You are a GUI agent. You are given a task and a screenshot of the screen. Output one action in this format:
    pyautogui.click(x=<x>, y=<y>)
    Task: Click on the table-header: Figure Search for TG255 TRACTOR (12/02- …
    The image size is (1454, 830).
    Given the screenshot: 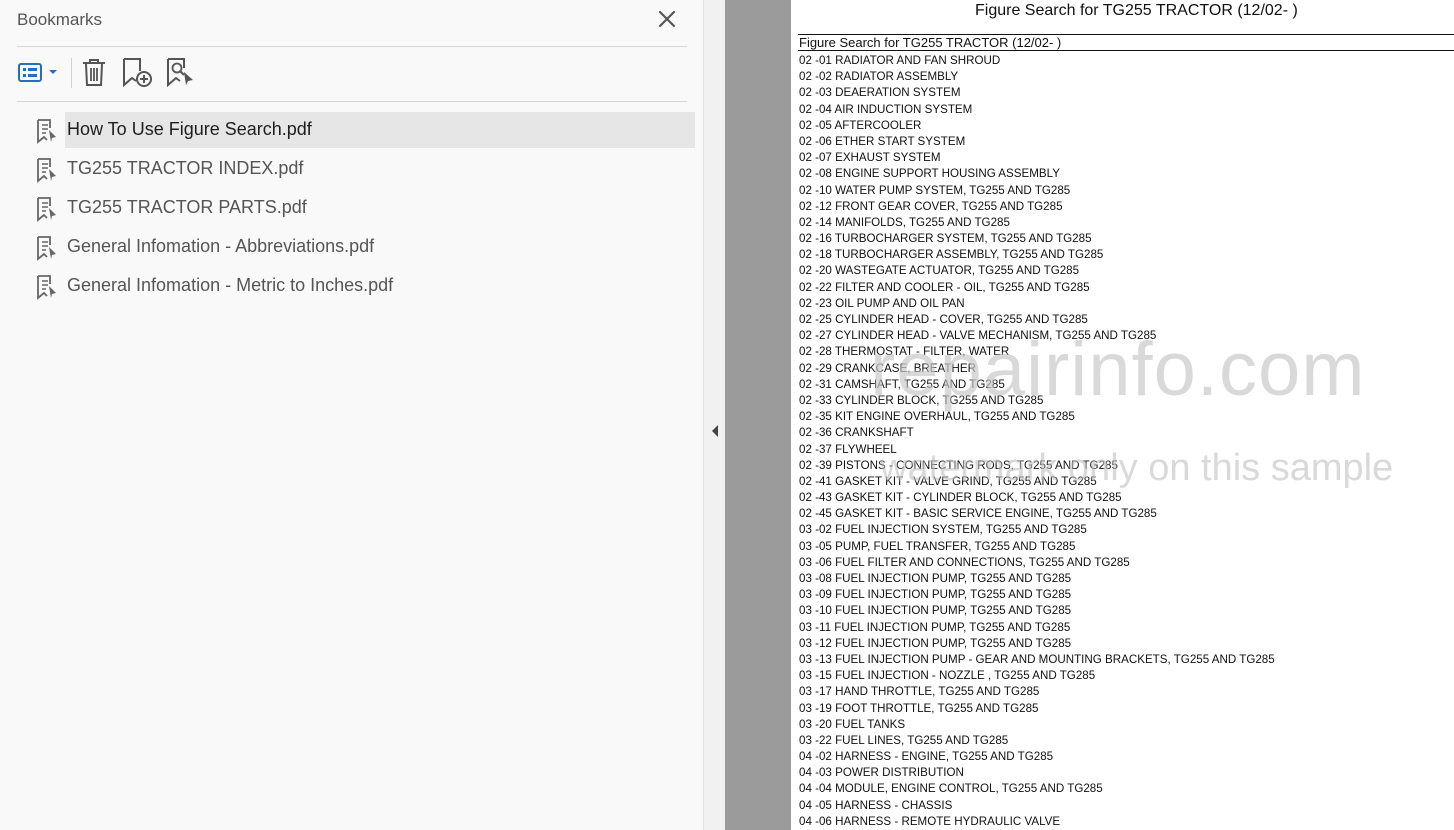 What is the action you would take?
    pyautogui.click(x=1126, y=42)
    